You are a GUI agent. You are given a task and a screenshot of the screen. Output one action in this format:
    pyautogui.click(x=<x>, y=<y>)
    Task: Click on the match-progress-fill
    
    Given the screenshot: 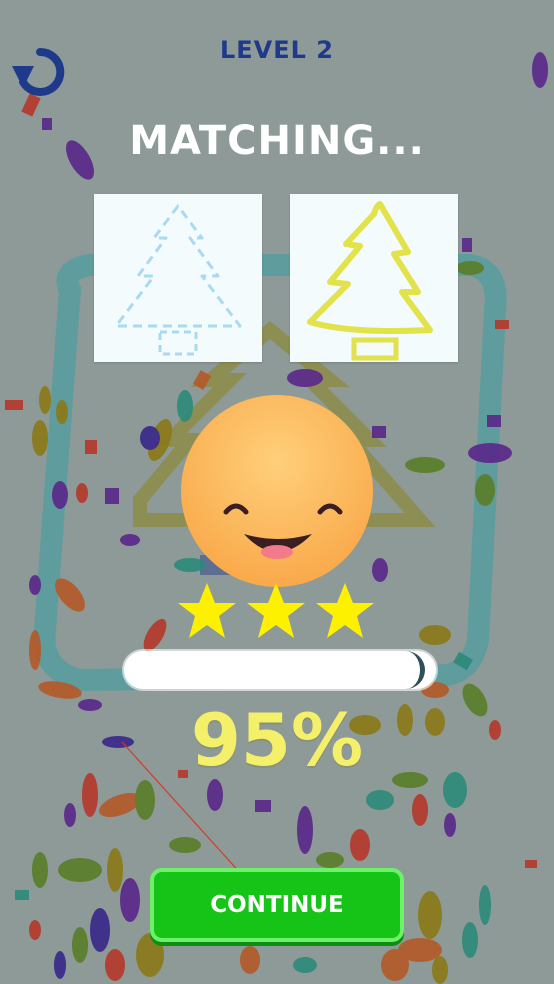 What is the action you would take?
    pyautogui.click(x=275, y=670)
    